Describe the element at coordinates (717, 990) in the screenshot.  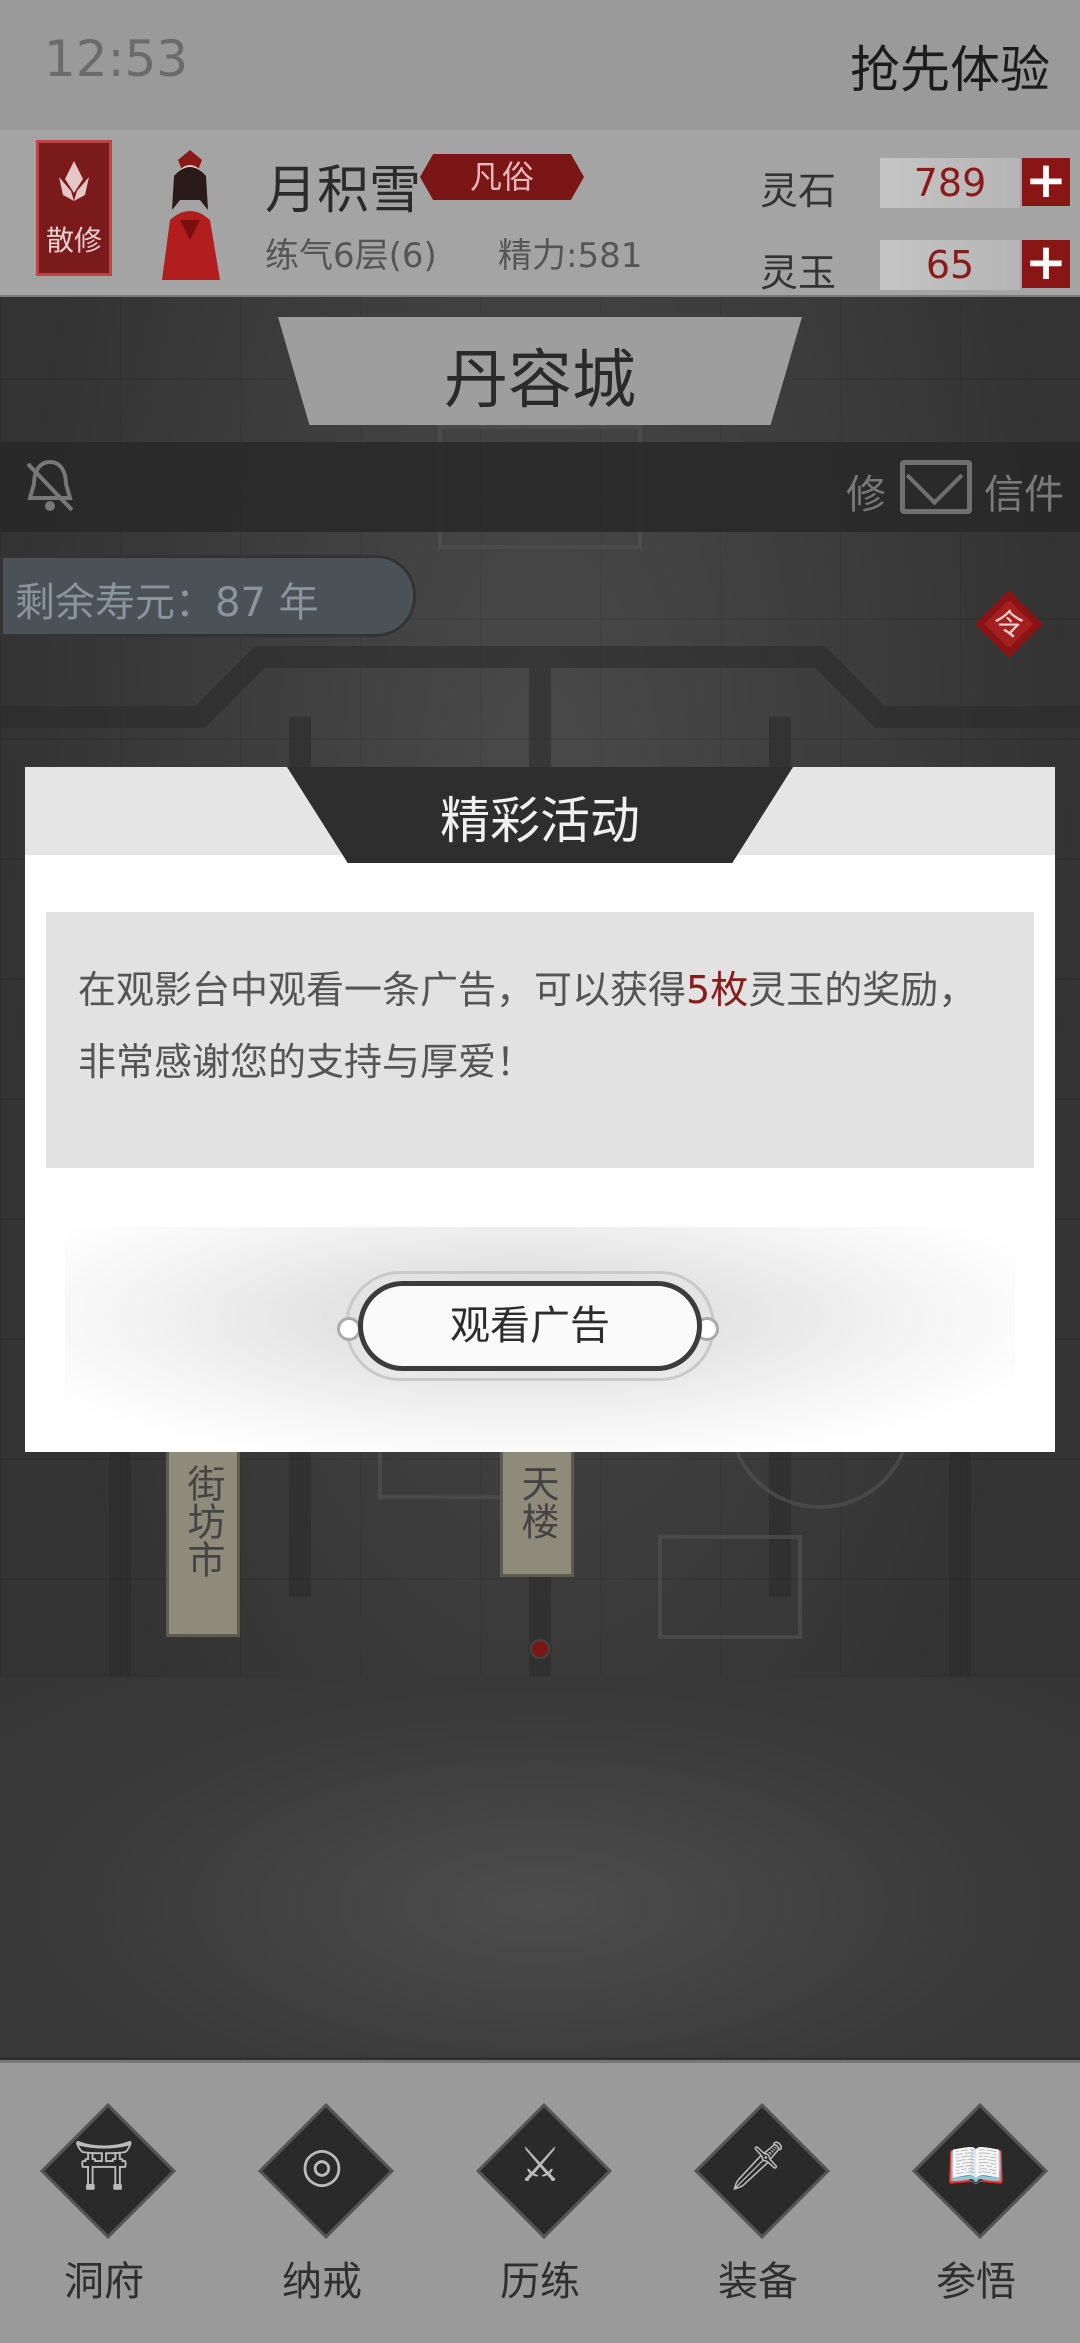
I see `message-reward-count: 5枚` at that location.